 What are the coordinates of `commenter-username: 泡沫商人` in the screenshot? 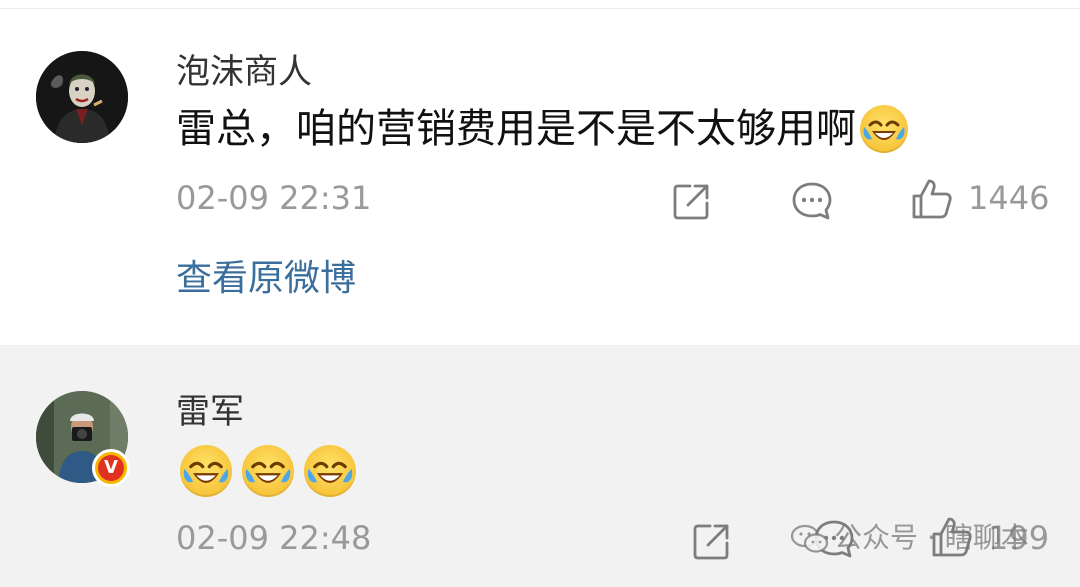 It's located at (244, 72).